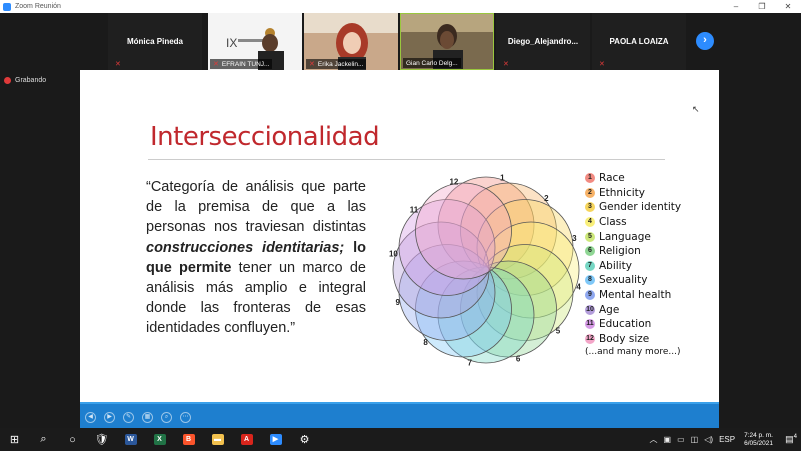 The image size is (801, 451). I want to click on participant-tile-paola: PAOLA LOAIZA ✕, so click(639, 41).